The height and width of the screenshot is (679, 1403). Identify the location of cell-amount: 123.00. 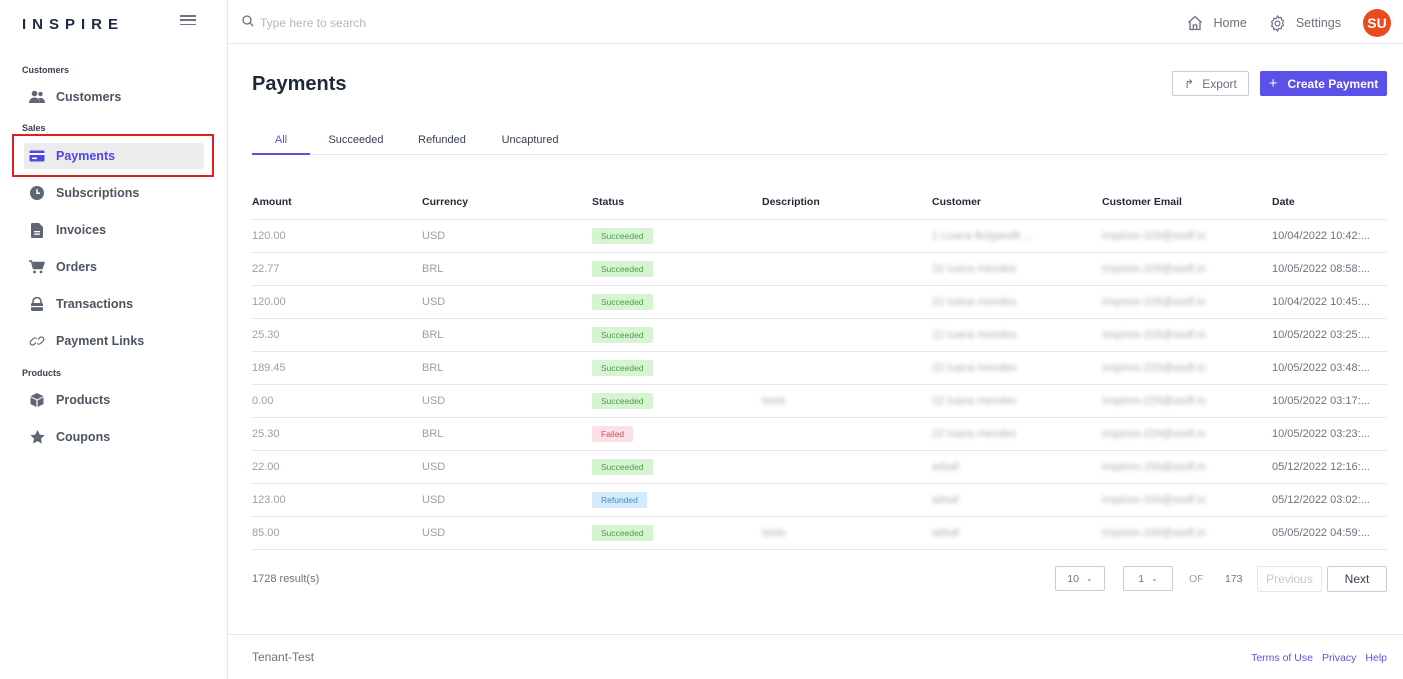
(337, 500).